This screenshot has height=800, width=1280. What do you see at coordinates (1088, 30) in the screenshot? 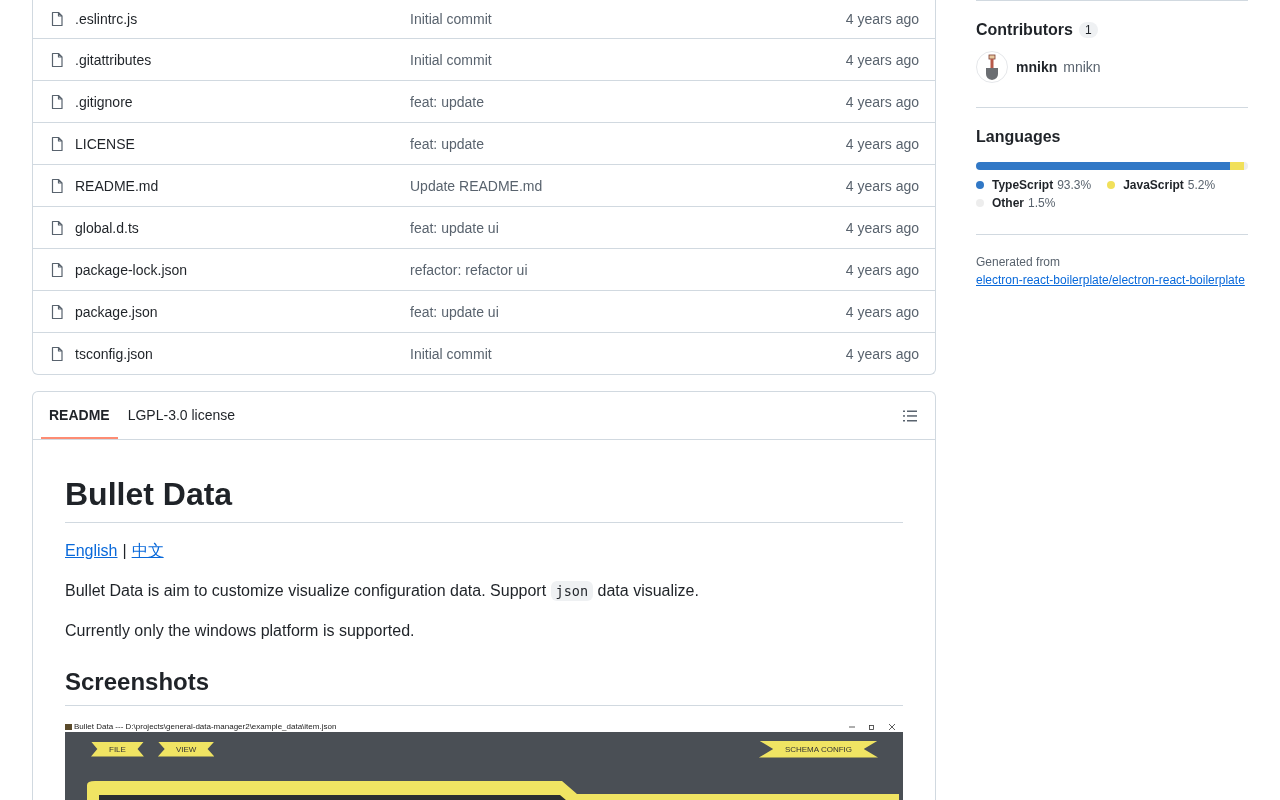
I see `contributor-count: 1` at bounding box center [1088, 30].